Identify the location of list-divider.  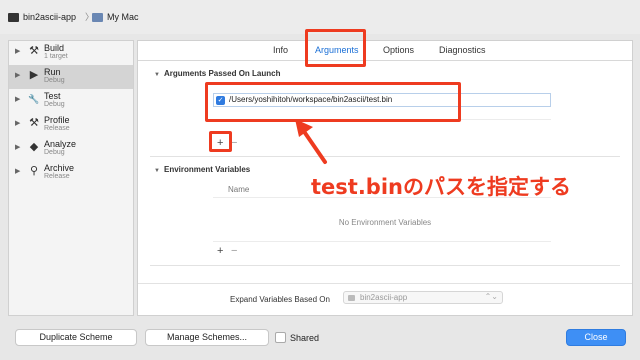
(382, 241).